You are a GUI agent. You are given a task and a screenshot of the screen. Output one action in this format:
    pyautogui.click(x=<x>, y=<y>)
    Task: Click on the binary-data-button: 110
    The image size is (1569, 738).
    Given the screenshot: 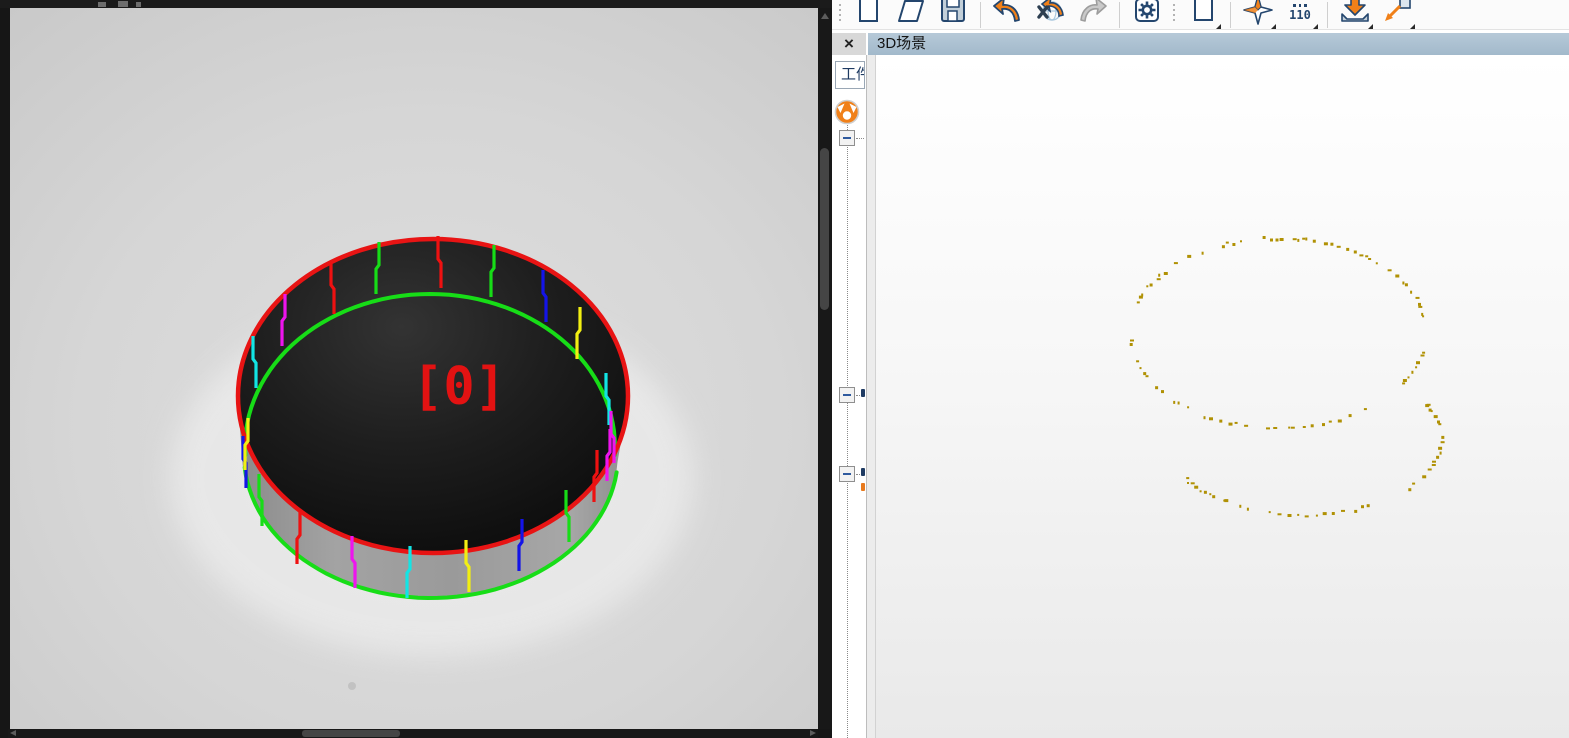 What is the action you would take?
    pyautogui.click(x=1300, y=15)
    